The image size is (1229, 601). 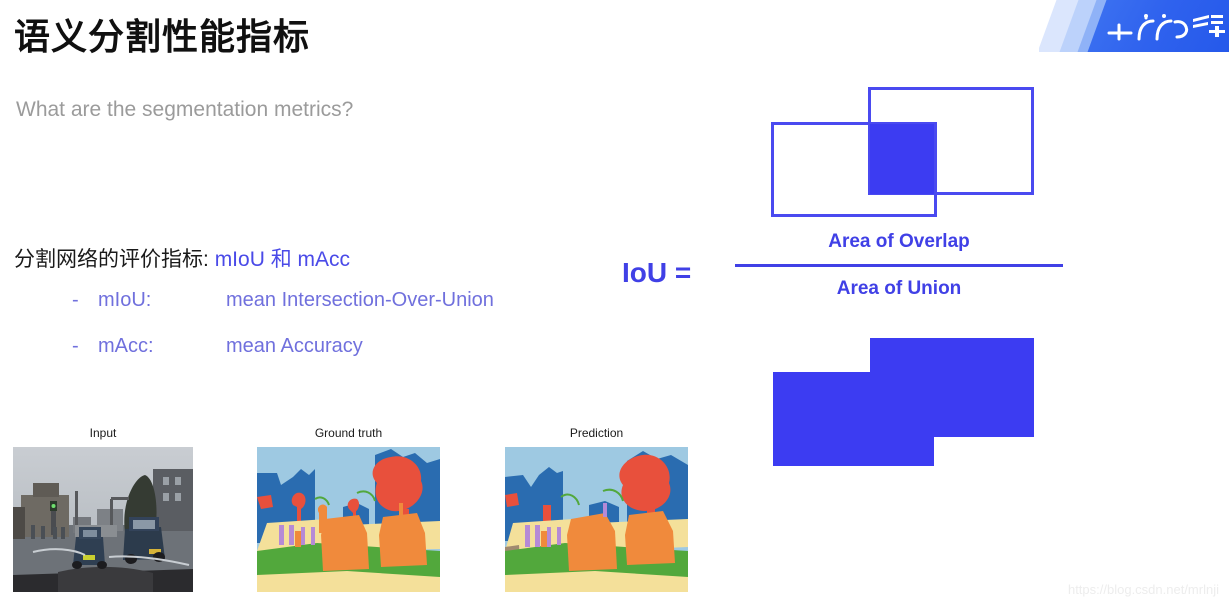 I want to click on fraction-denominator: Area of Union, so click(x=899, y=288).